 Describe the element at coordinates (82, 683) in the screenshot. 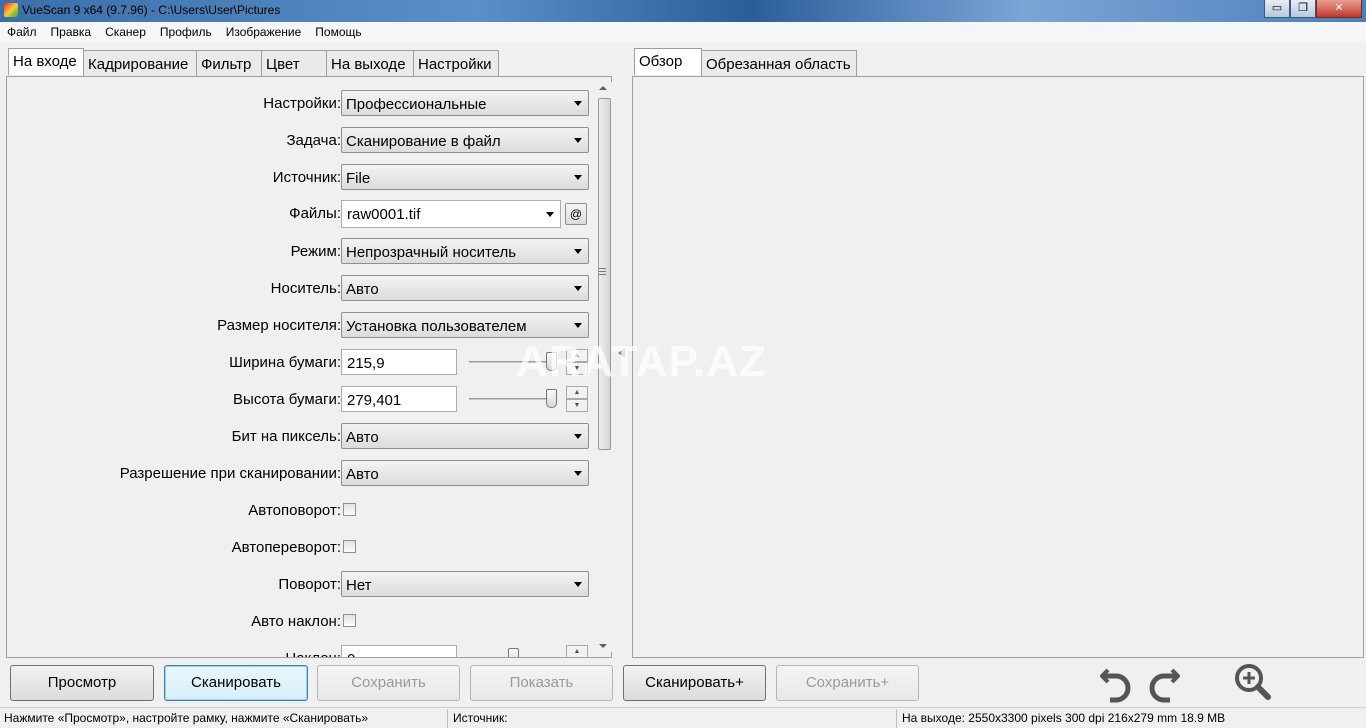

I see `preview-button: Просмотр` at that location.